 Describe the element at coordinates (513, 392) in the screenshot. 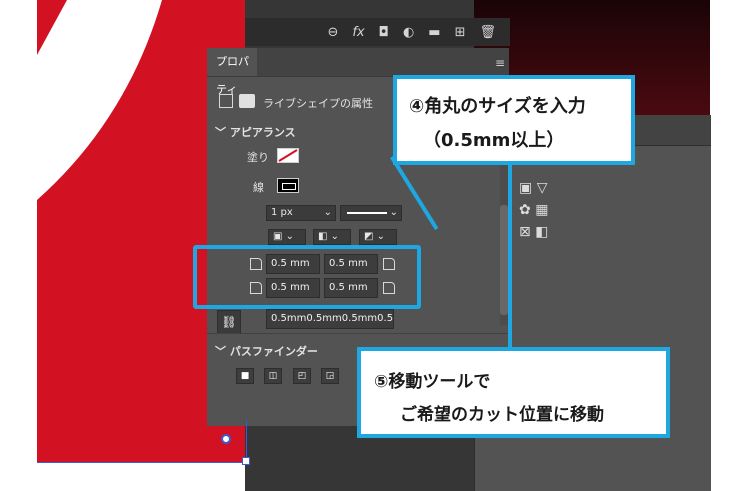

I see `step5-callout: ⑤移動ツールで ご希望のカット位置に移動` at that location.